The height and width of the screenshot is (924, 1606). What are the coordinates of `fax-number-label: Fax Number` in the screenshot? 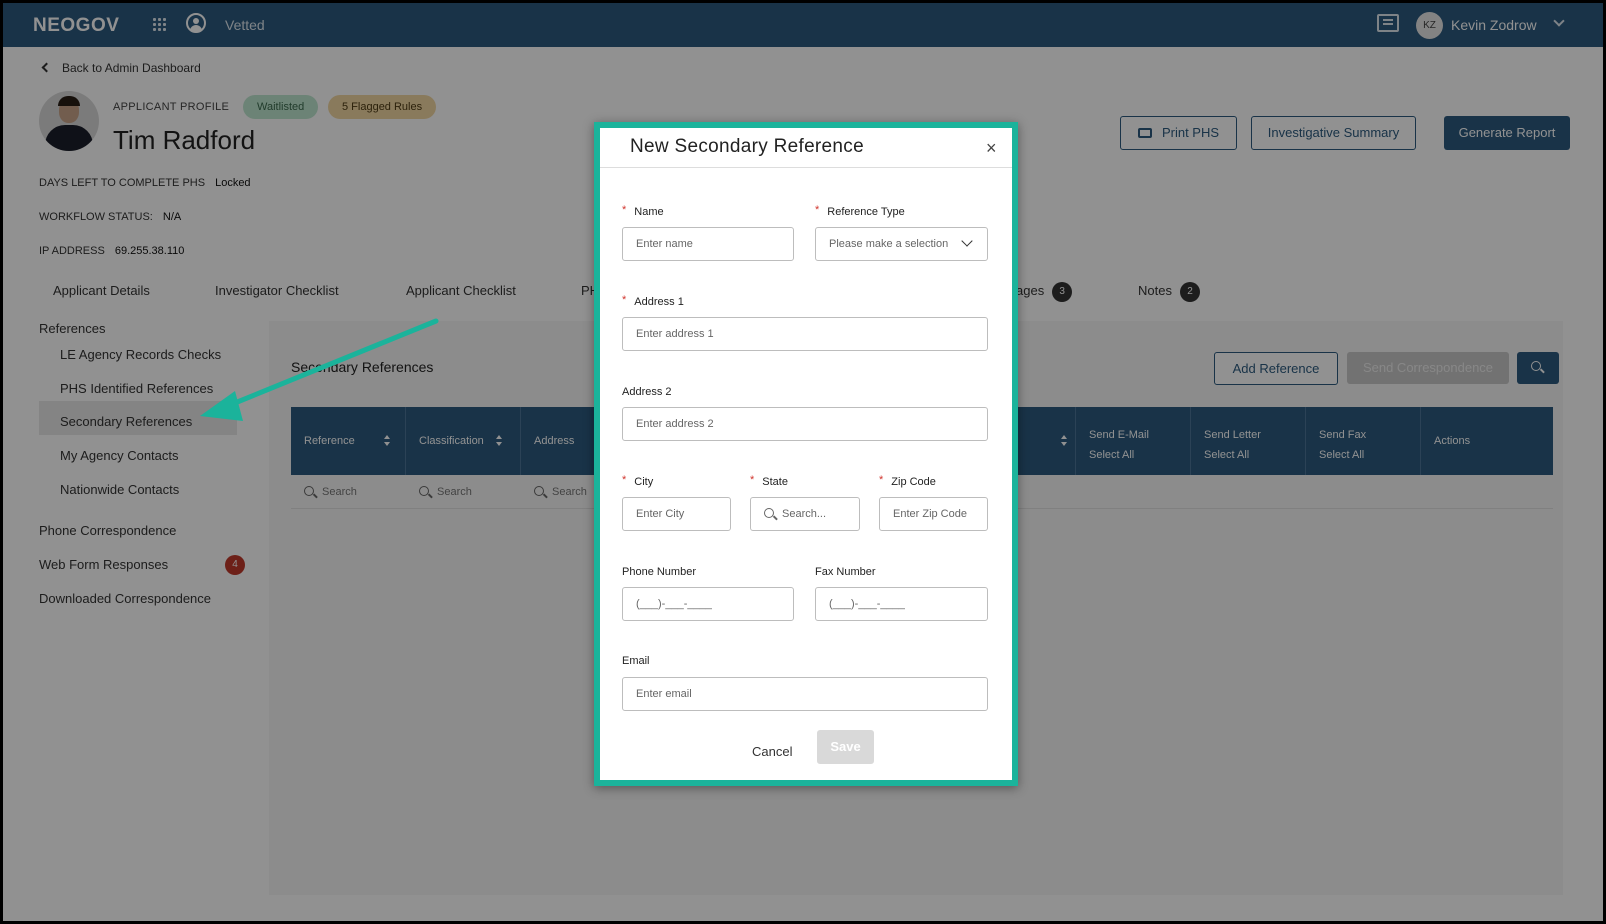 It's located at (845, 572).